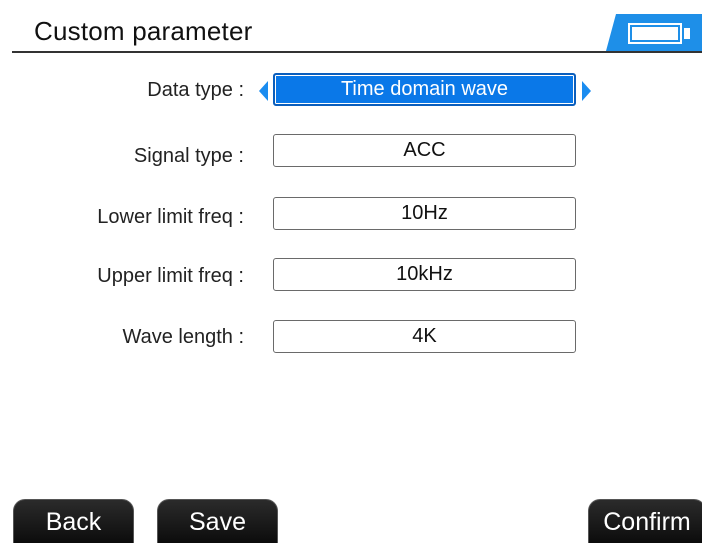 The image size is (702, 544). I want to click on wave-length-label: Wave length :, so click(183, 337).